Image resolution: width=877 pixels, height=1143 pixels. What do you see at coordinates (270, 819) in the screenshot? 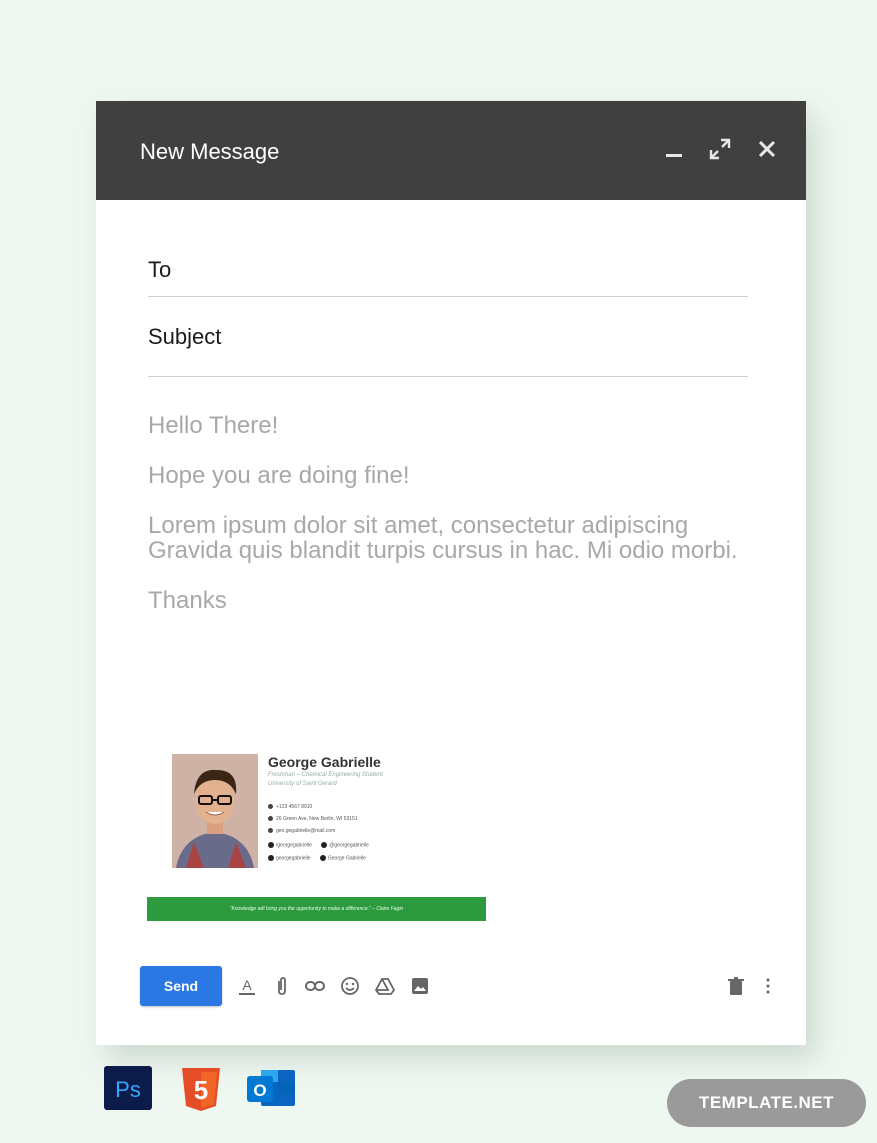
I see `location-icon` at bounding box center [270, 819].